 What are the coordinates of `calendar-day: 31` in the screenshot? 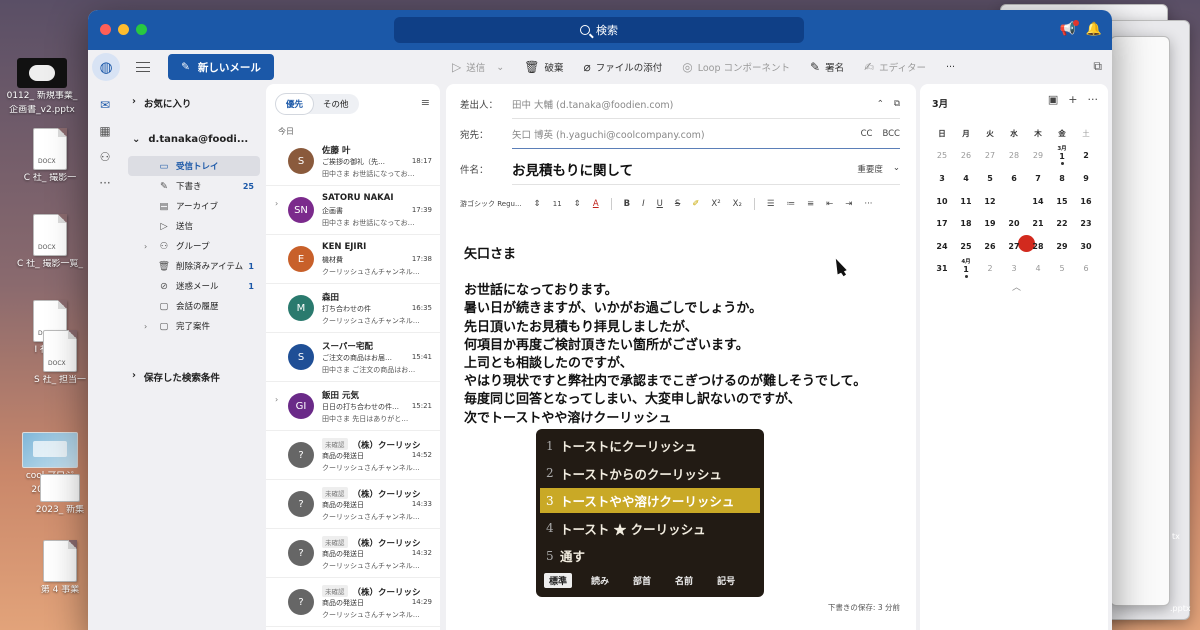 It's located at (942, 268).